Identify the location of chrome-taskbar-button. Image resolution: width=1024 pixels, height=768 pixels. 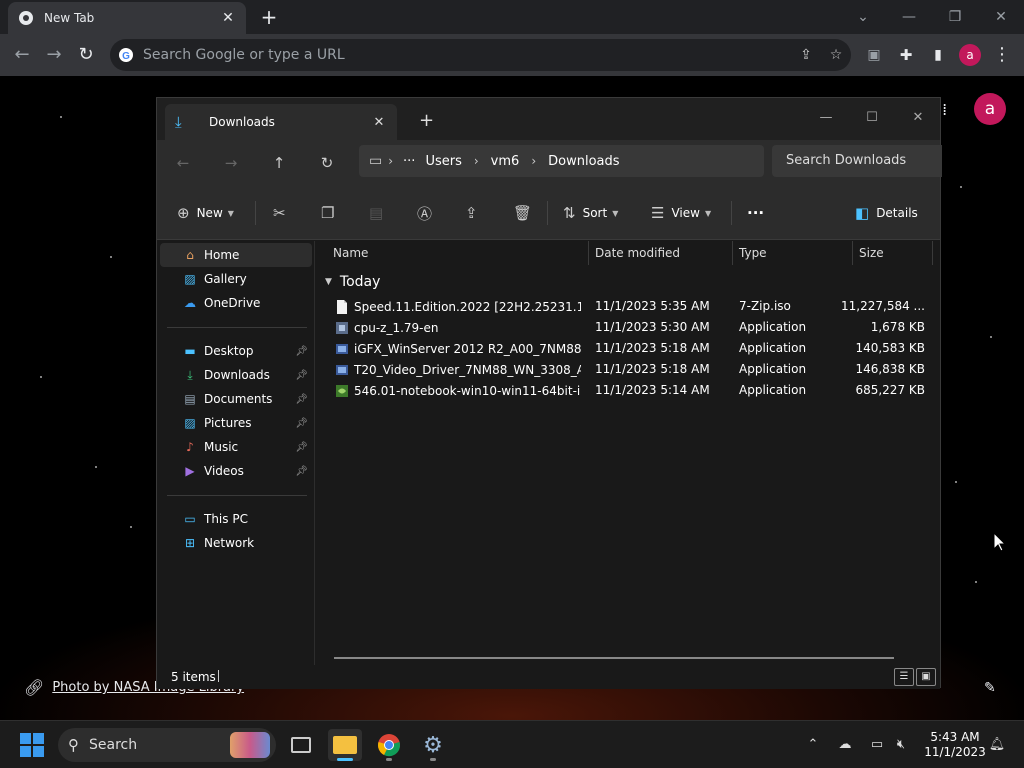
(389, 745).